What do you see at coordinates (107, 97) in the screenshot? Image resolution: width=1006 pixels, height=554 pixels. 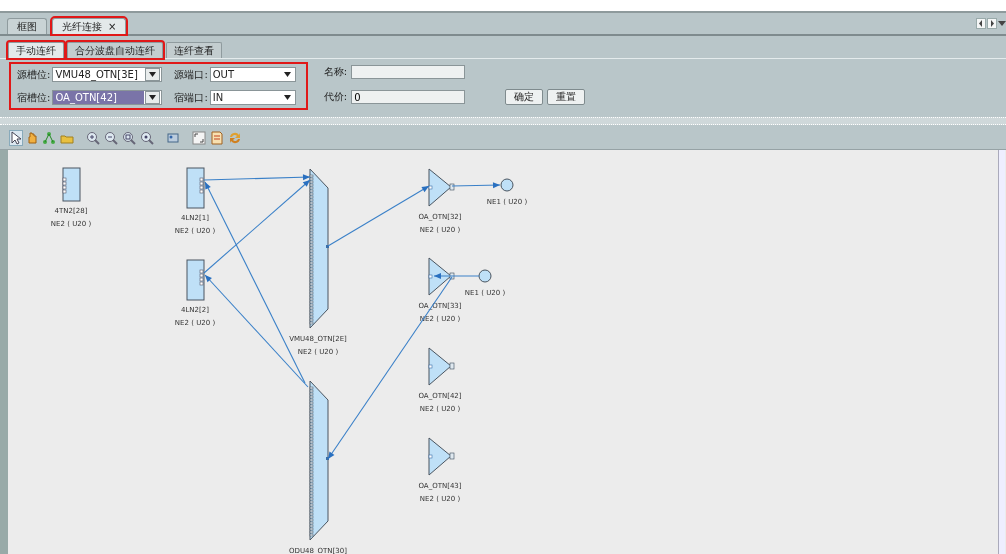 I see `dropdown: OA_OTN[42]` at bounding box center [107, 97].